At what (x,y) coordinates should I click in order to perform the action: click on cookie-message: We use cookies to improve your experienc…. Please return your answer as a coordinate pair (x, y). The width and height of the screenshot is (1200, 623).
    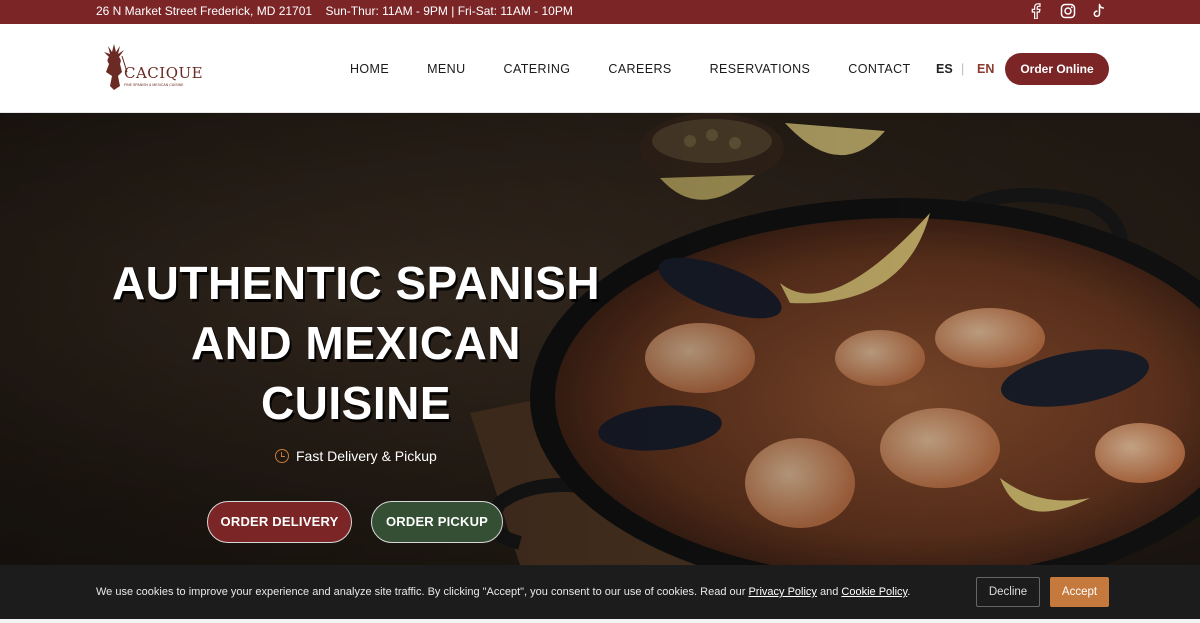
    Looking at the image, I should click on (503, 592).